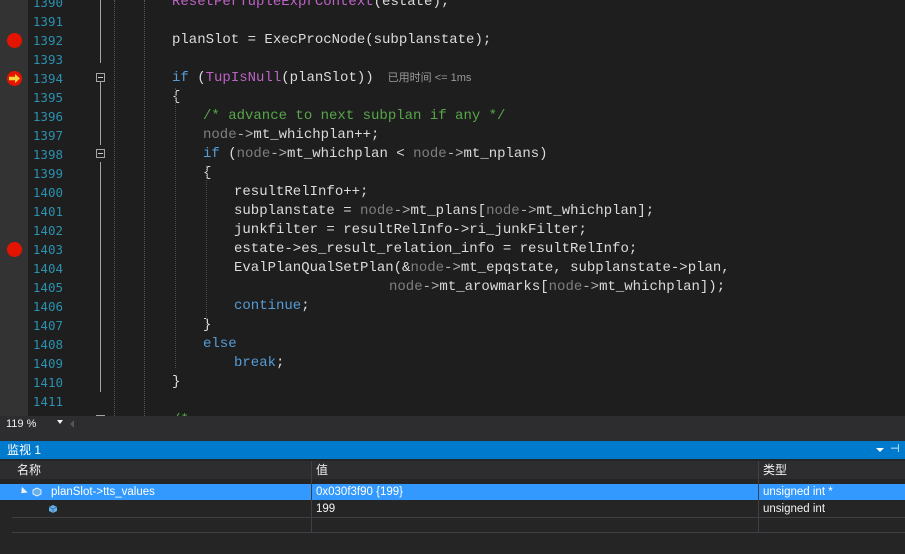  I want to click on code-text: /* advance to next subplan if any */, so click(354, 116).